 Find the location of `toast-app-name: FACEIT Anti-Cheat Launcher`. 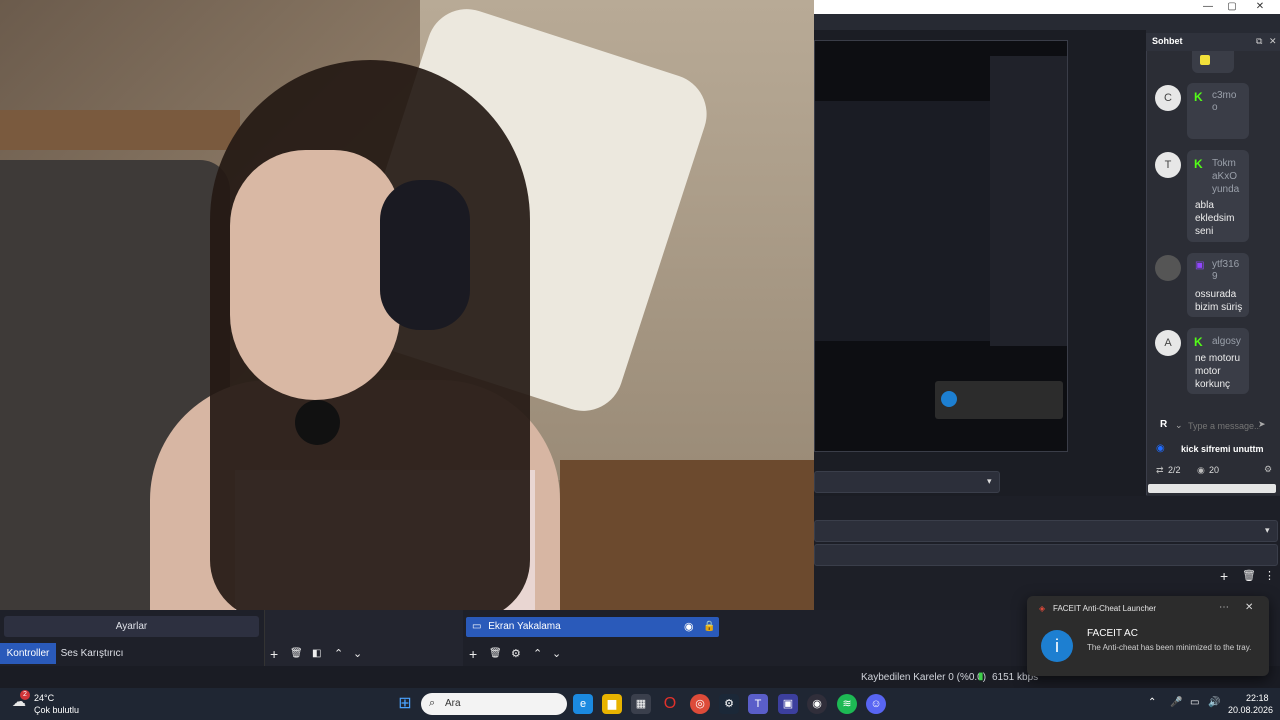

toast-app-name: FACEIT Anti-Cheat Launcher is located at coordinates (1105, 608).